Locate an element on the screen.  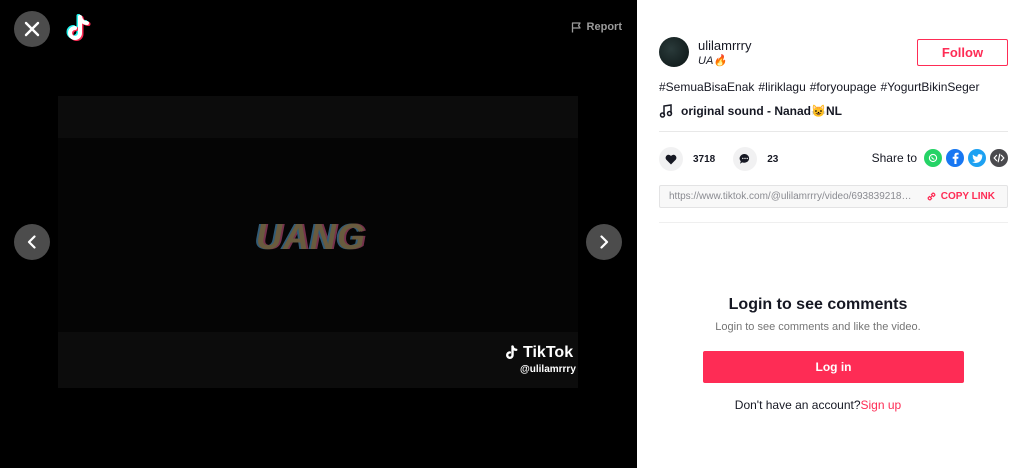
next-video-button is located at coordinates (604, 242).